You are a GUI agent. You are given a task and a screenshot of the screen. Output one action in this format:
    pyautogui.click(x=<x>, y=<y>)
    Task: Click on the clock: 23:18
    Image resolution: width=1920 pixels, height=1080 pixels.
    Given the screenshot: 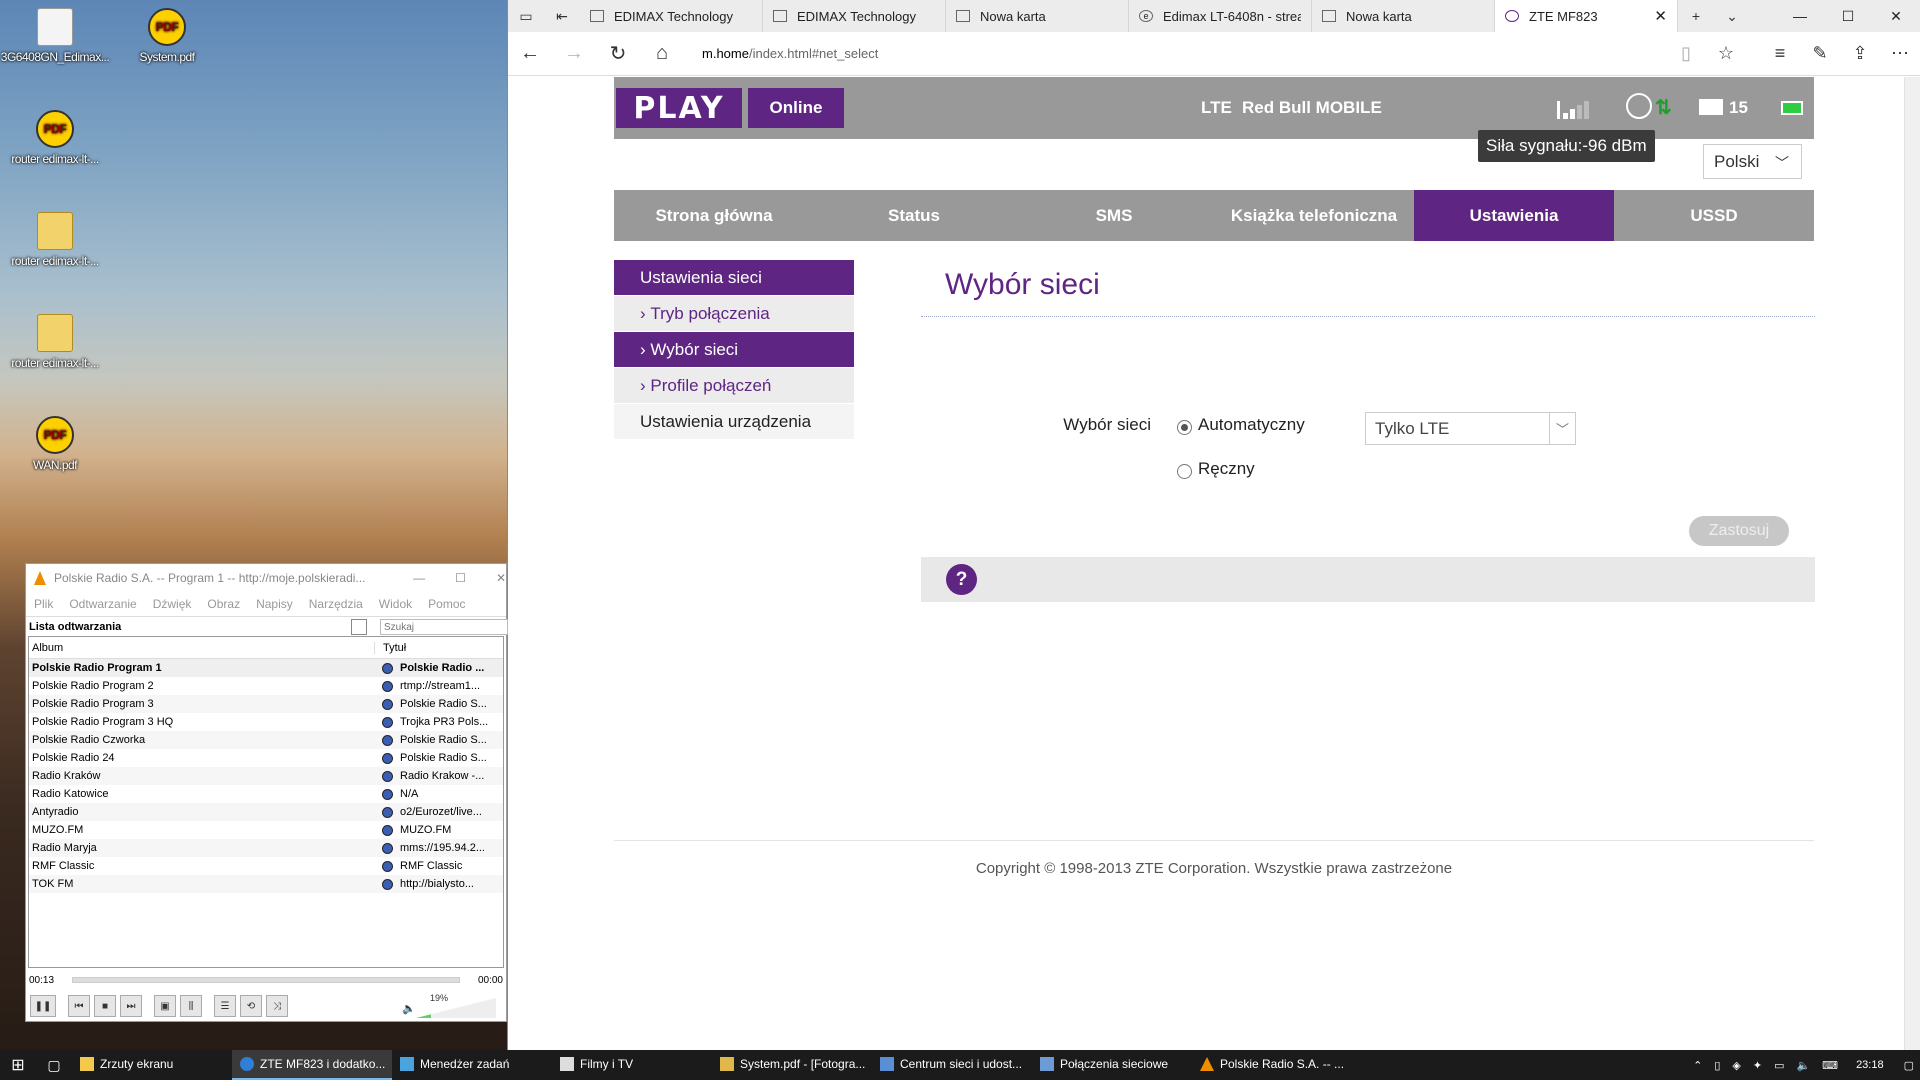 What is the action you would take?
    pyautogui.click(x=1870, y=1065)
    